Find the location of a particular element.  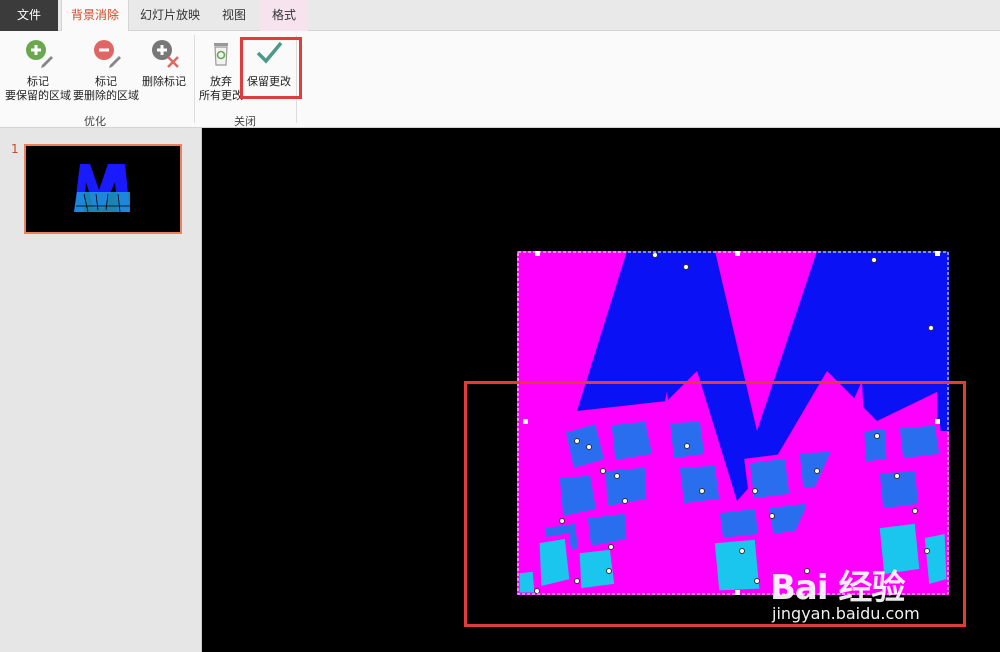

delete-mark-label: 删除标记 is located at coordinates (164, 81).